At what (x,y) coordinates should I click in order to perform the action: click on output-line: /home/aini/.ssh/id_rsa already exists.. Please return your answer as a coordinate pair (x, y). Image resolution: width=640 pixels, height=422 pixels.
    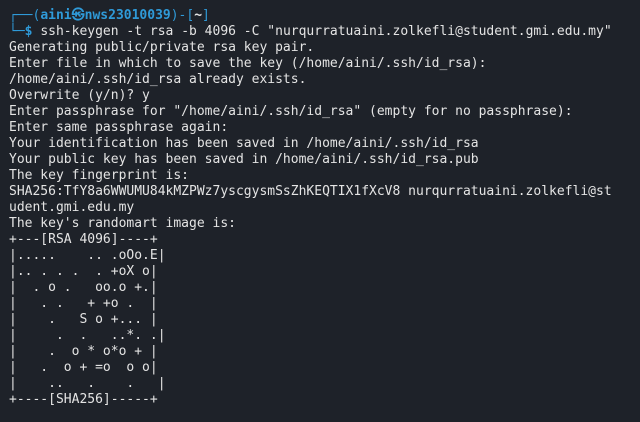
    Looking at the image, I should click on (158, 79).